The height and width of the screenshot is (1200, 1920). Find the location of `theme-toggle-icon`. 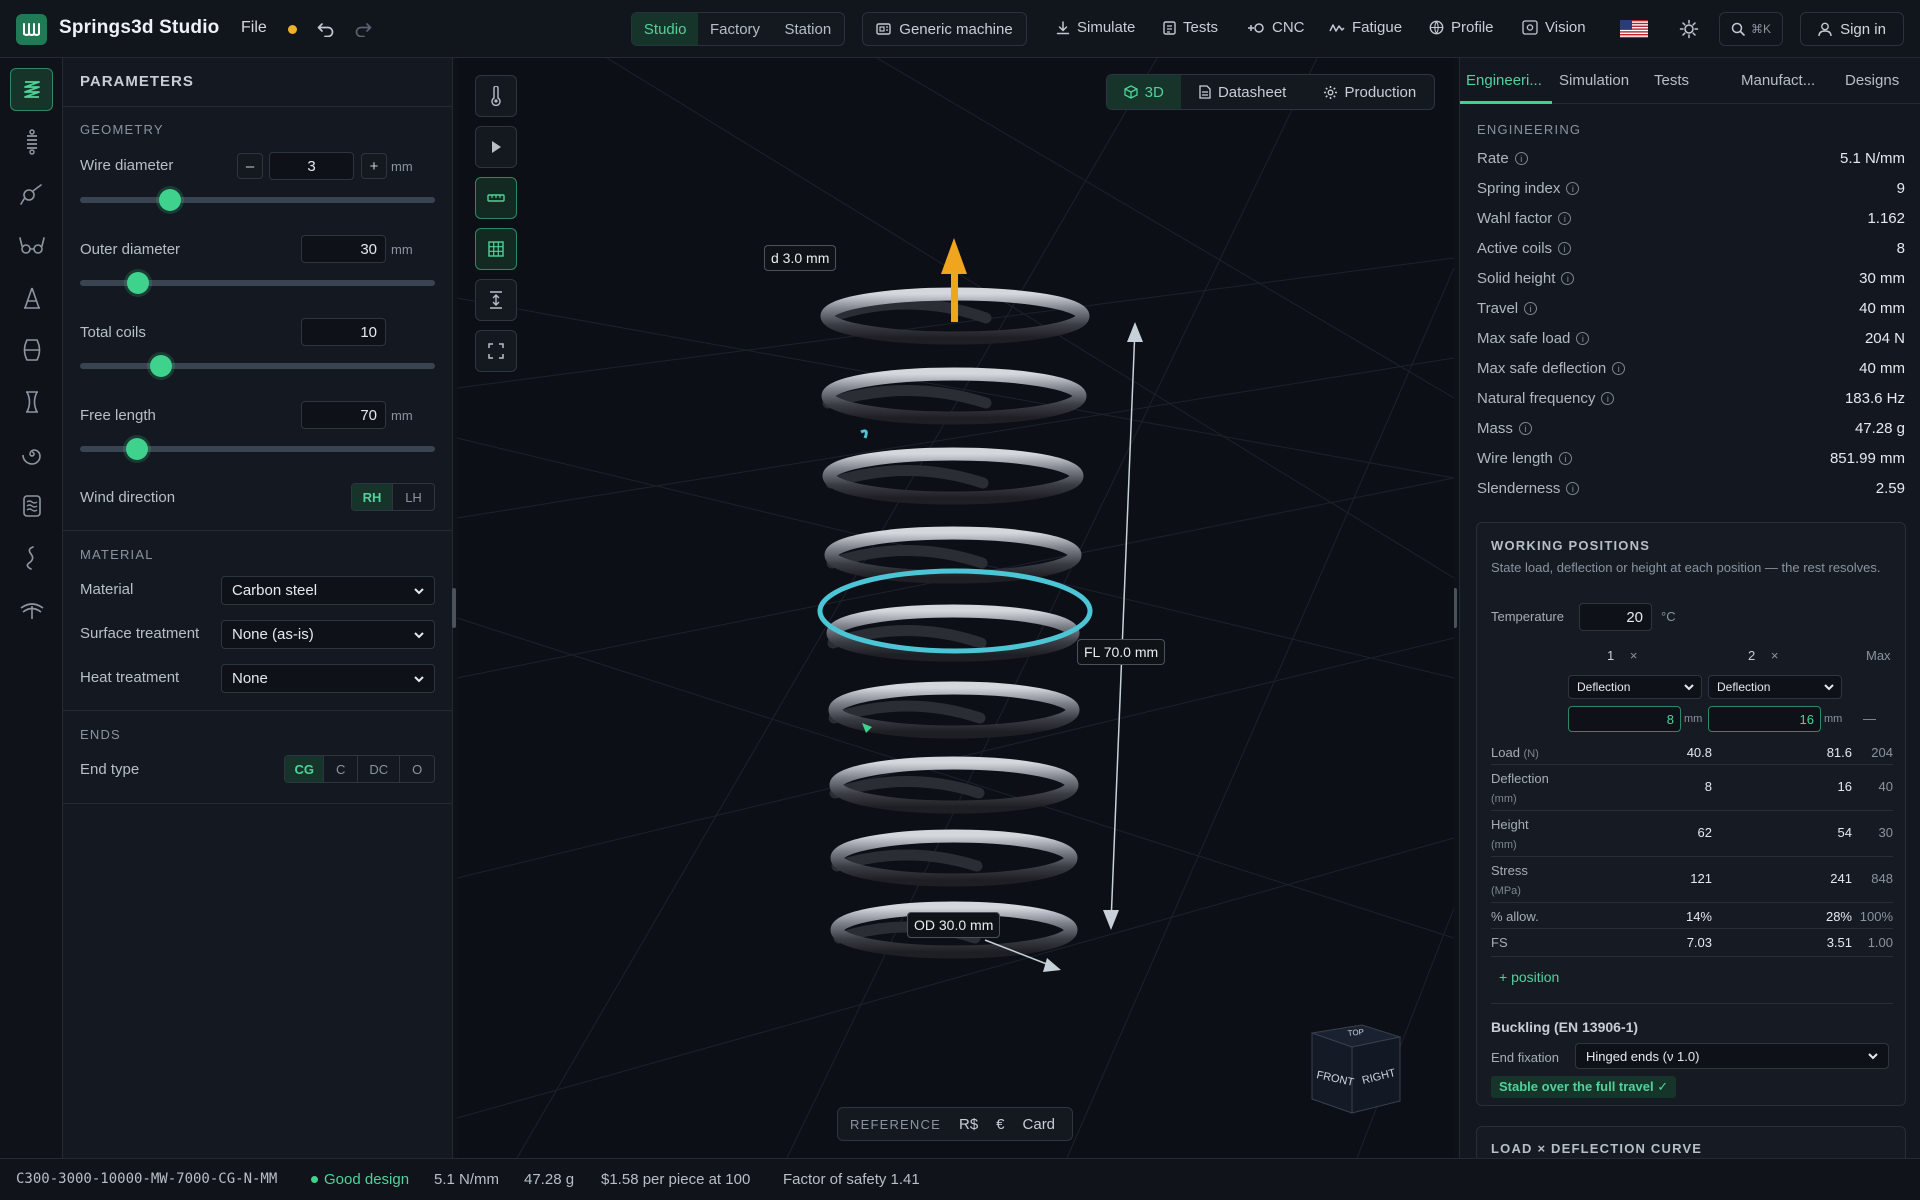

theme-toggle-icon is located at coordinates (1689, 29).